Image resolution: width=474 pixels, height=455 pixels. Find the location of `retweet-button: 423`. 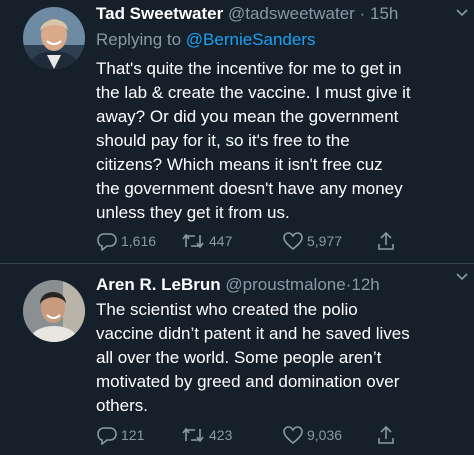

retweet-button: 423 is located at coordinates (206, 435).